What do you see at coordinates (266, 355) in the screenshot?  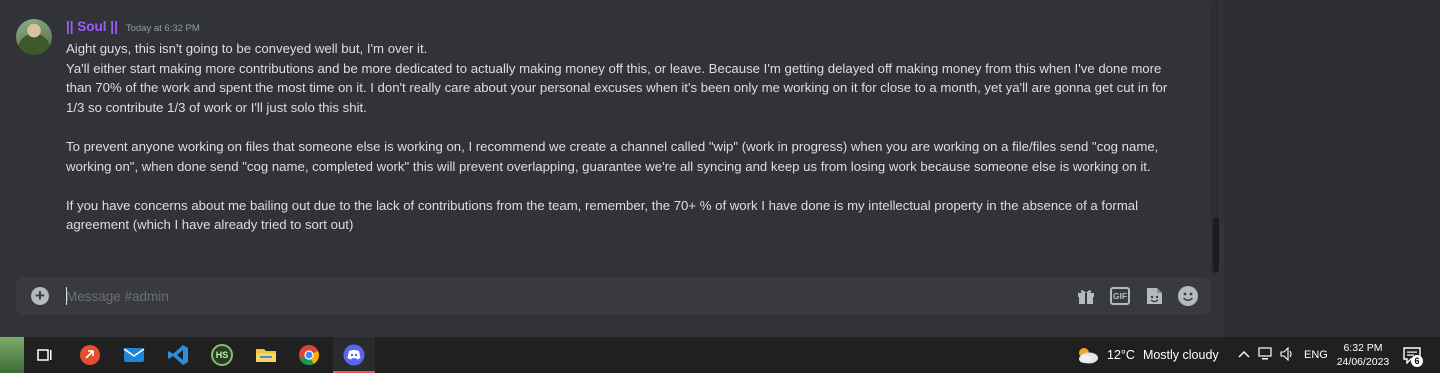 I see `file-explorer-icon` at bounding box center [266, 355].